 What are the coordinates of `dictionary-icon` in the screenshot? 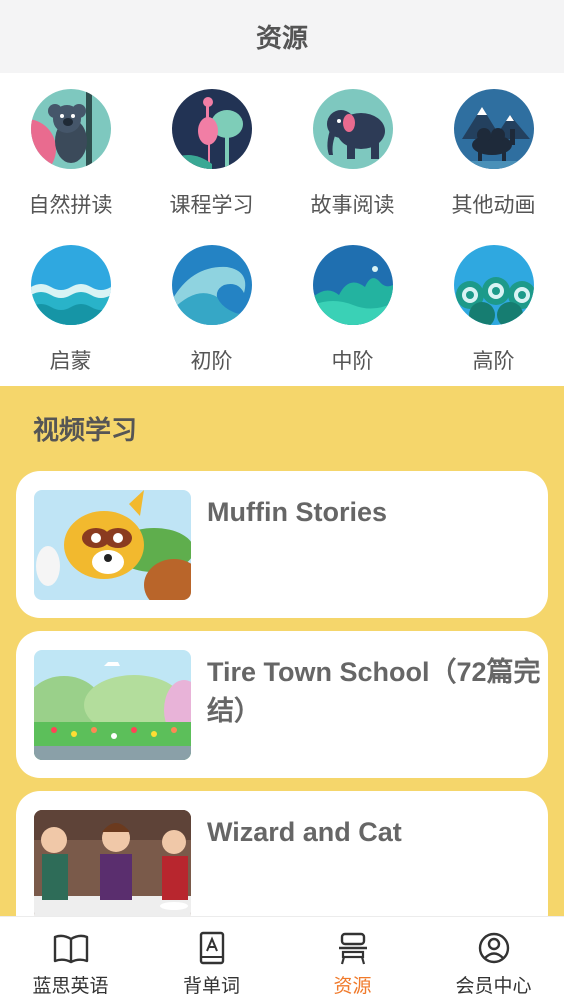 It's located at (212, 948).